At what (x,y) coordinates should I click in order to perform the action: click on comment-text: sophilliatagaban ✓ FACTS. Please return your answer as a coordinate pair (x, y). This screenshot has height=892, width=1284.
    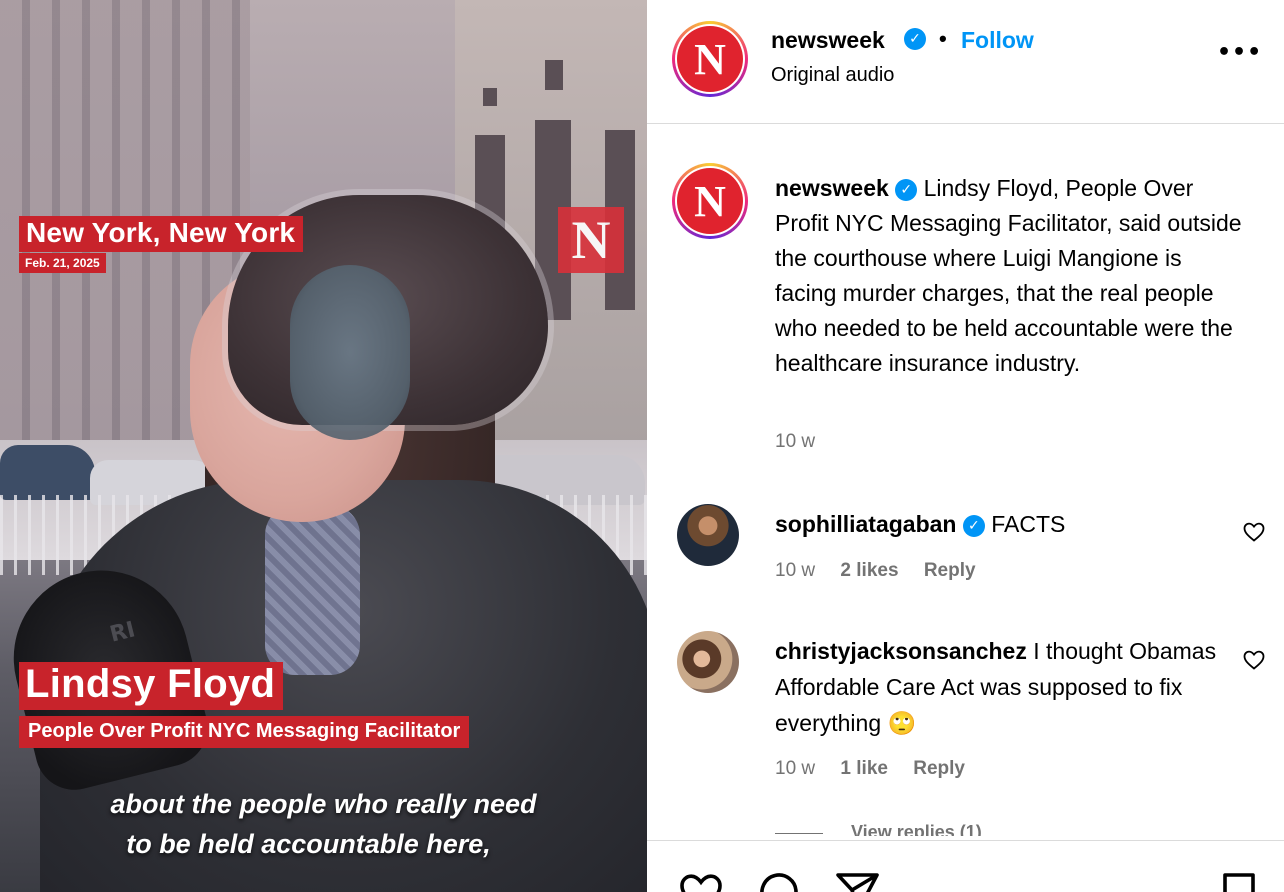
    Looking at the image, I should click on (1000, 524).